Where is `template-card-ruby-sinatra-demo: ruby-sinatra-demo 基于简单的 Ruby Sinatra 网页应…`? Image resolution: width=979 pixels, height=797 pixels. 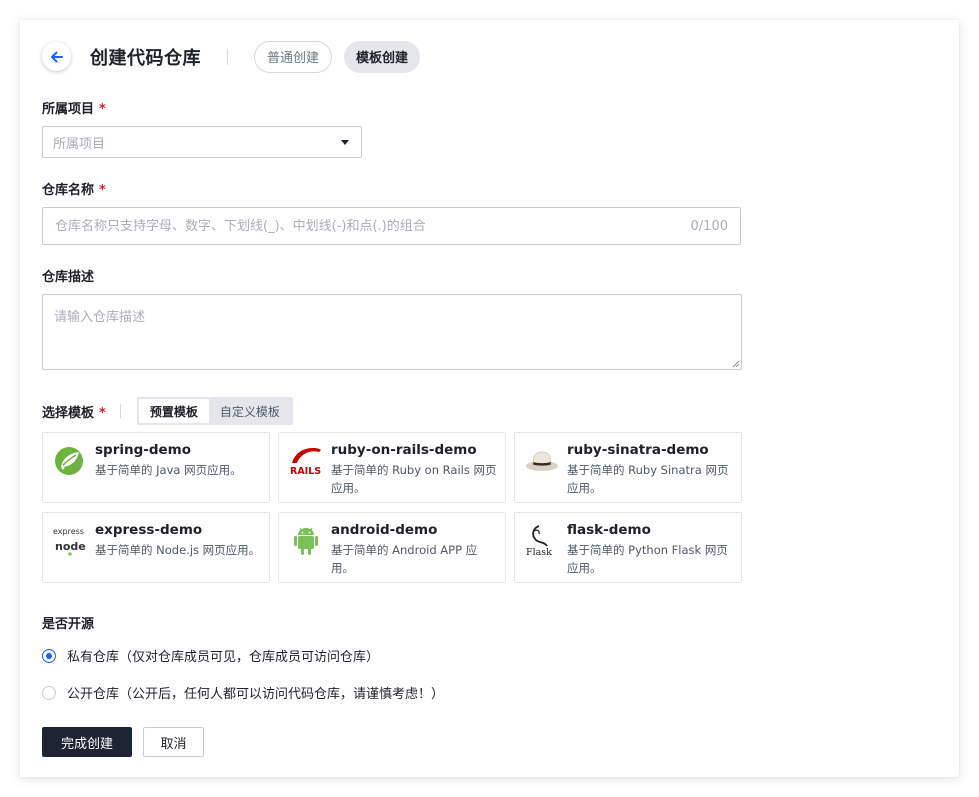 template-card-ruby-sinatra-demo: ruby-sinatra-demo 基于简单的 Ruby Sinatra 网页应… is located at coordinates (628, 467).